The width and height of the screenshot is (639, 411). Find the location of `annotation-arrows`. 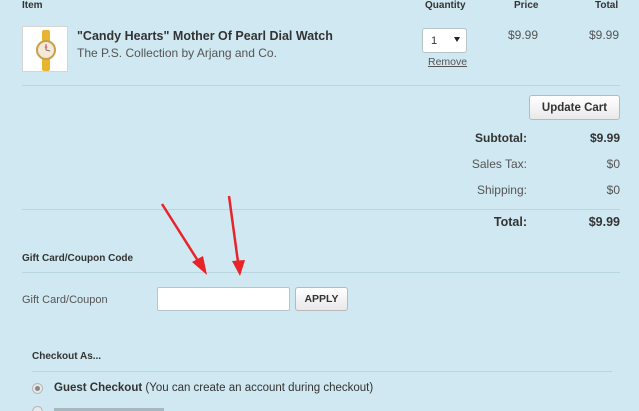

annotation-arrows is located at coordinates (202, 235).